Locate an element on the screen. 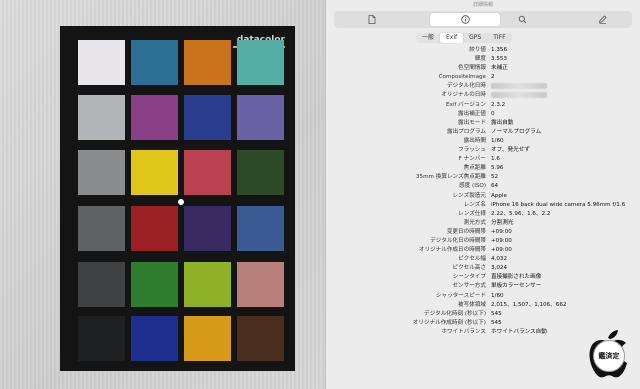  window-title: 詳細情報 is located at coordinates (482, 5).